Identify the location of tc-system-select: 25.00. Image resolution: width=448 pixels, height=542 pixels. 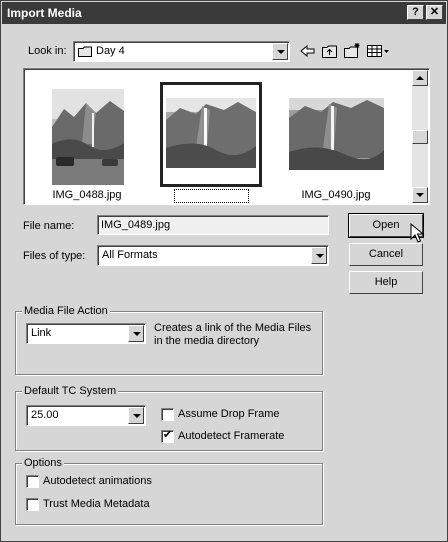
(86, 415).